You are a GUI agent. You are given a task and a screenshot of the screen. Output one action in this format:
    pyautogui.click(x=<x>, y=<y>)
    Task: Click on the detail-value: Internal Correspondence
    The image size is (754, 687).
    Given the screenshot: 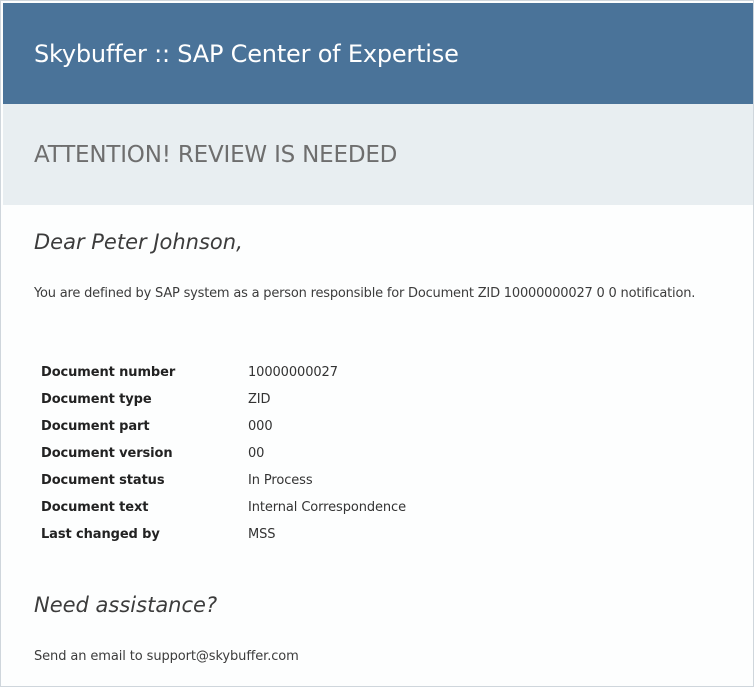 What is the action you would take?
    pyautogui.click(x=327, y=507)
    